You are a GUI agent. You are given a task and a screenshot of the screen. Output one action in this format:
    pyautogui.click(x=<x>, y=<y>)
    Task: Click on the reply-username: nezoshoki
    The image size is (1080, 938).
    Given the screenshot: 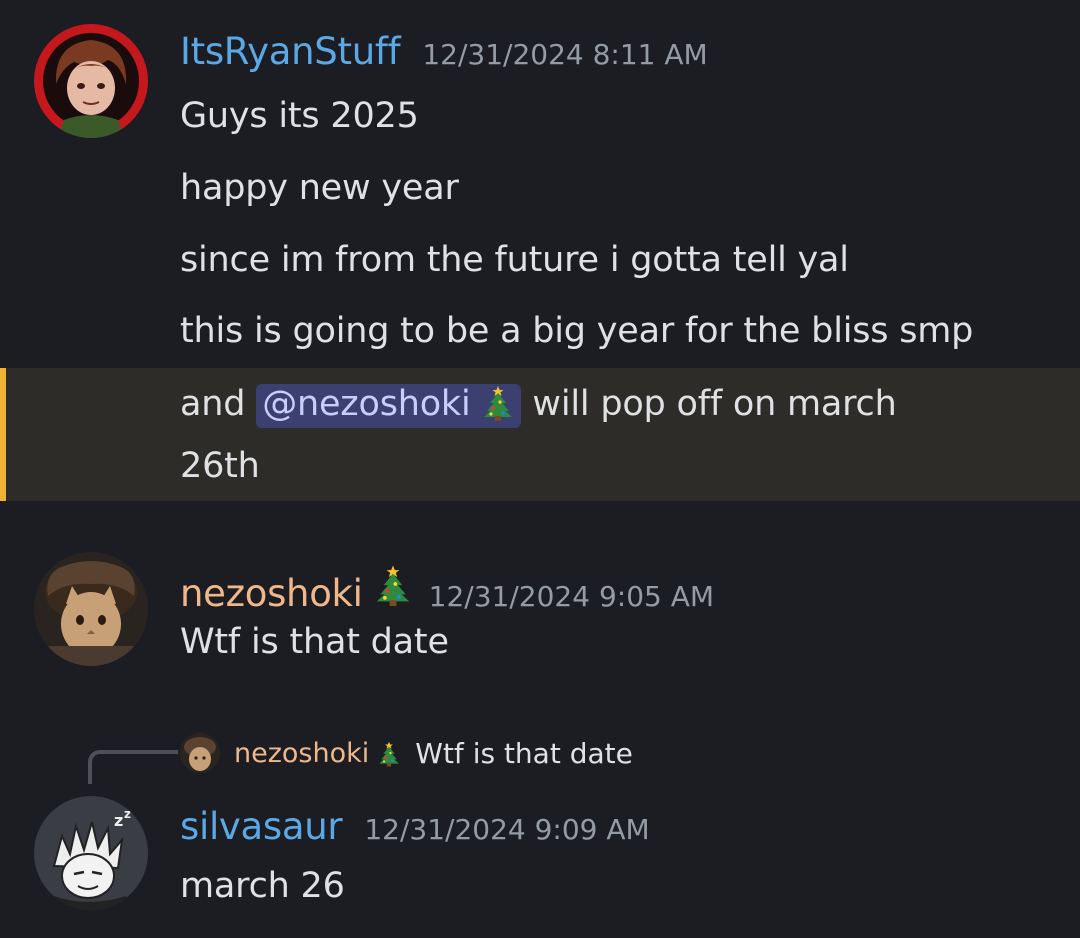 What is the action you would take?
    pyautogui.click(x=301, y=753)
    